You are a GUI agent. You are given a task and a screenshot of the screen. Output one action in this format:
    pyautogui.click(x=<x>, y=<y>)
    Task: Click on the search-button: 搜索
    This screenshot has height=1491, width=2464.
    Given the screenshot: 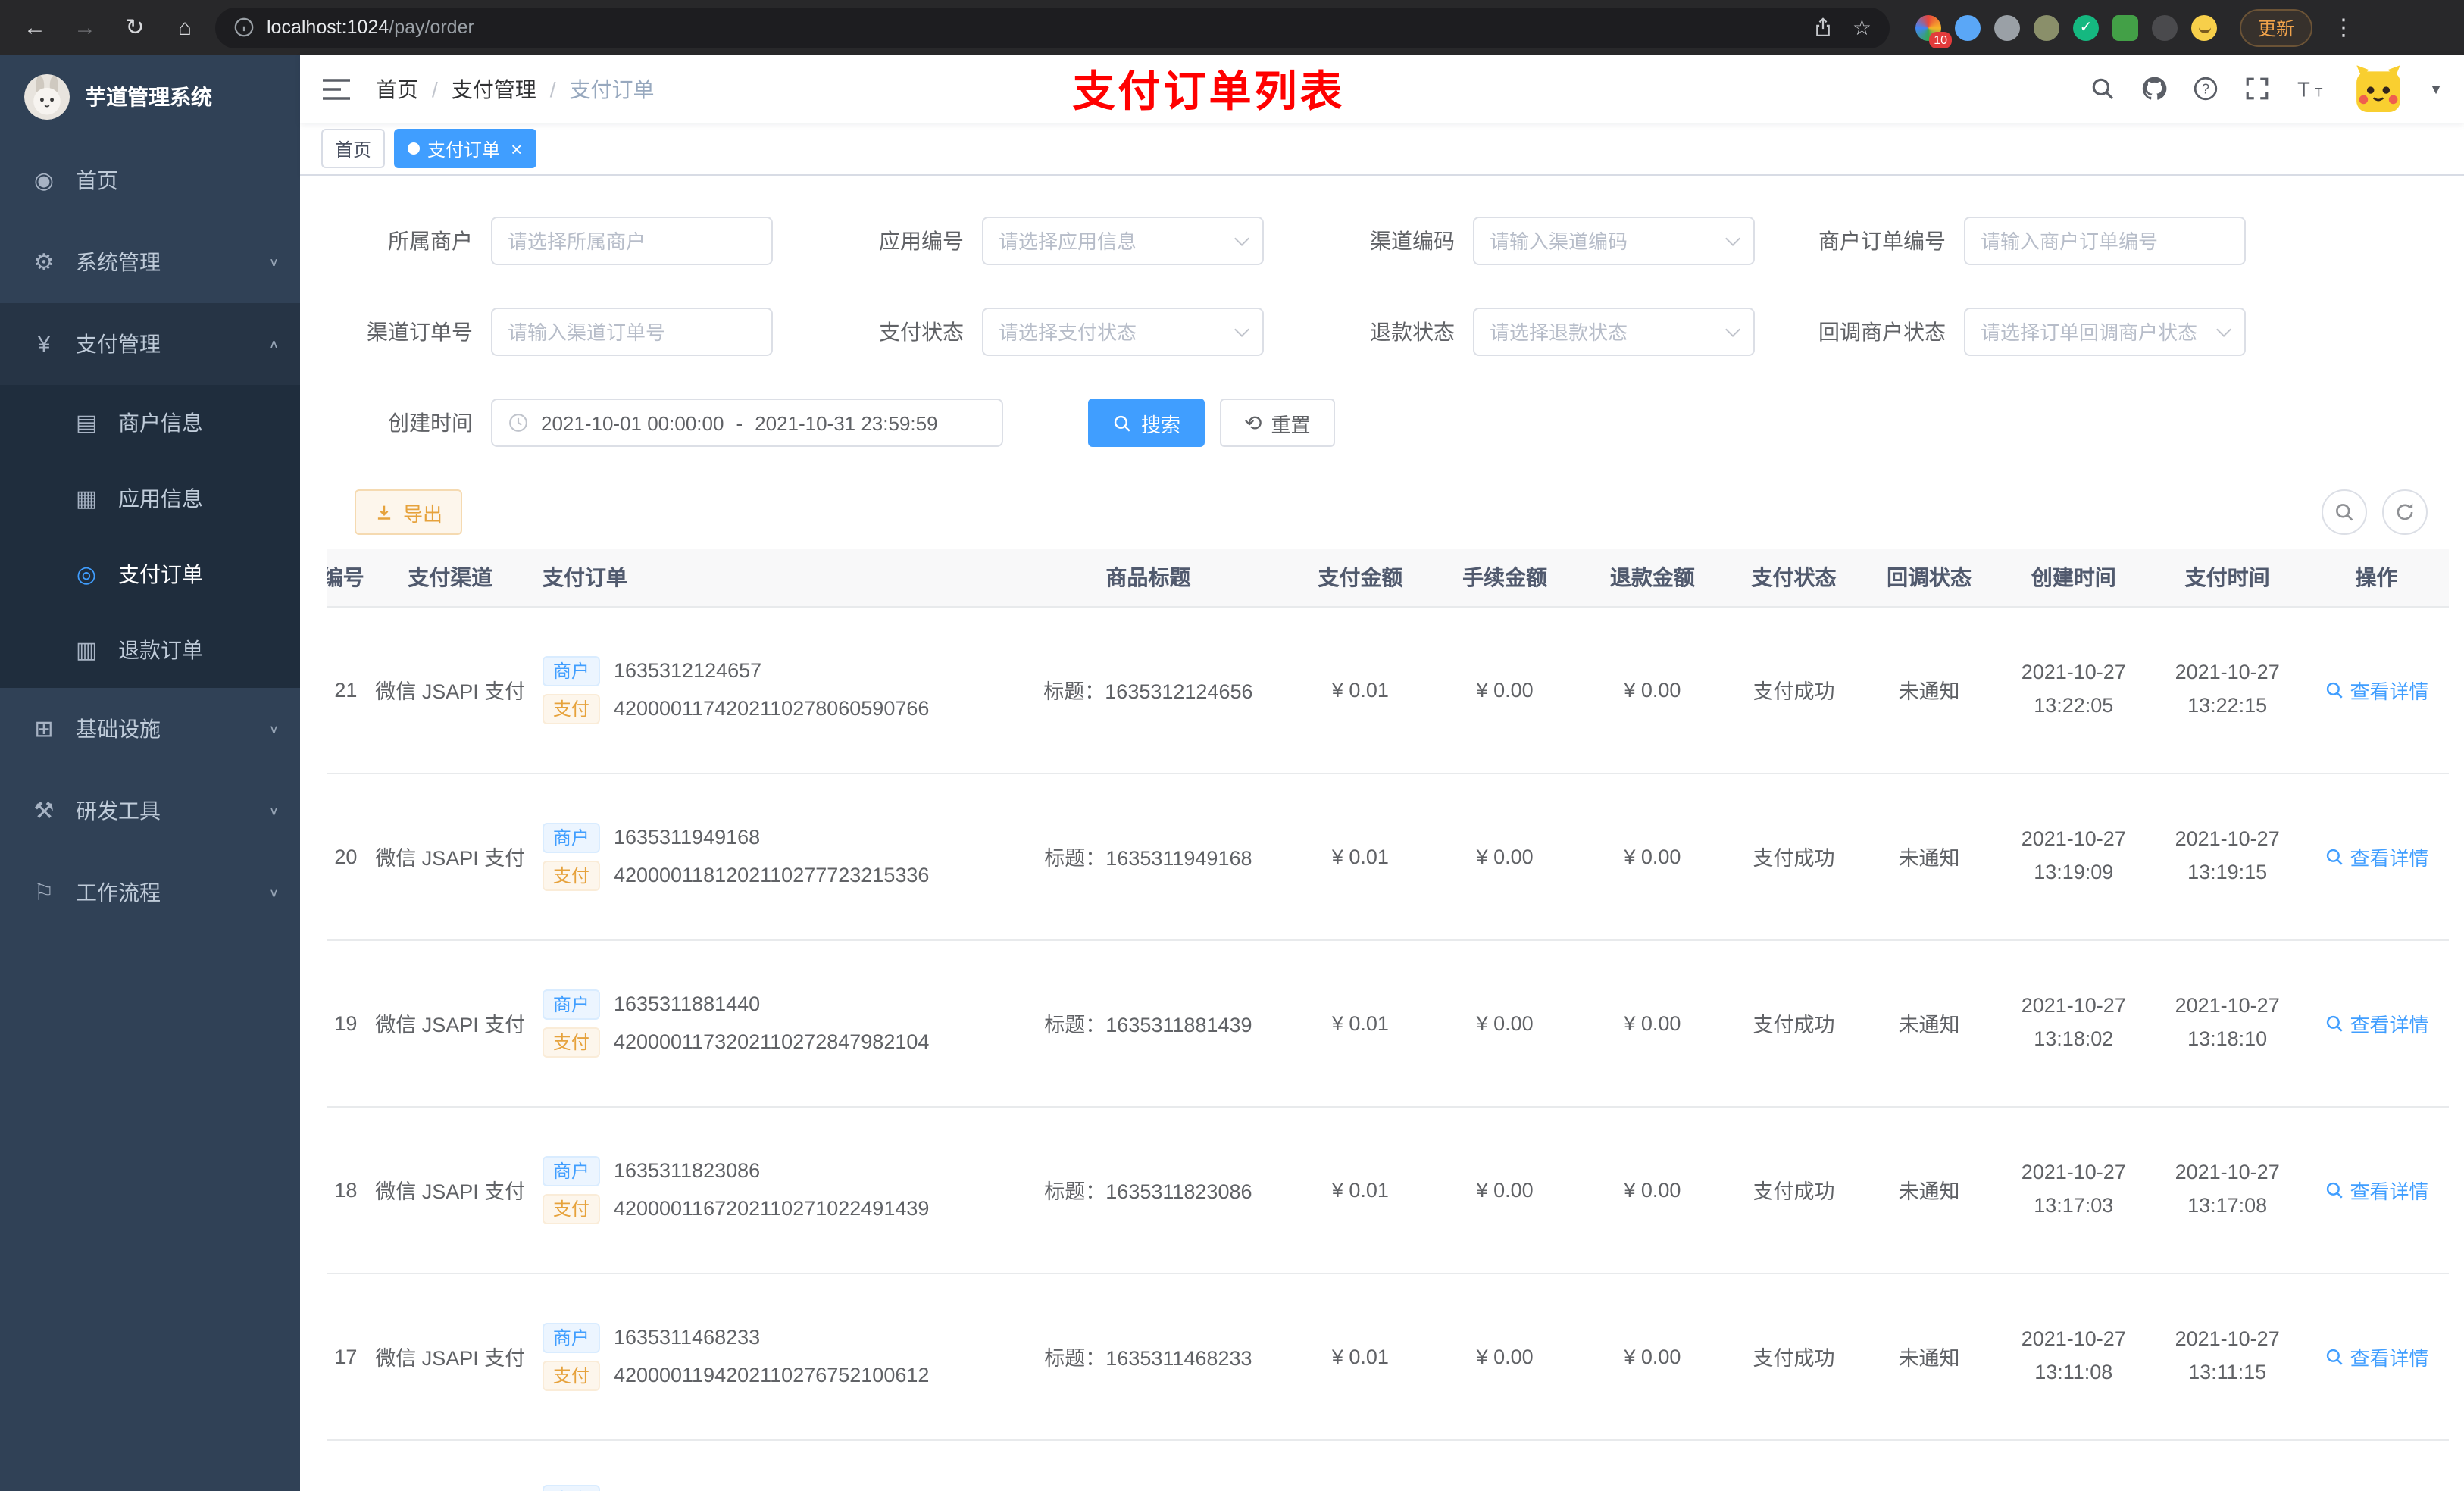 What is the action you would take?
    pyautogui.click(x=1146, y=423)
    